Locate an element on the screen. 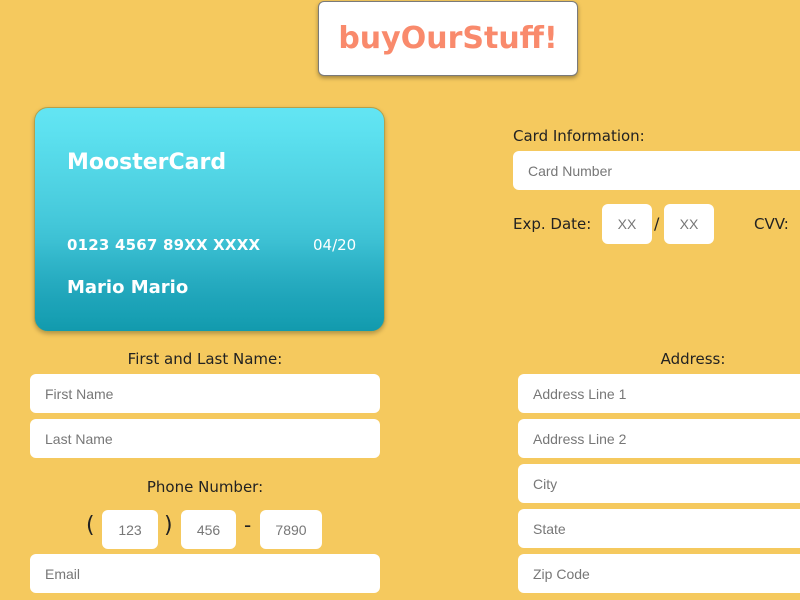 This screenshot has width=800, height=600. email-input is located at coordinates (205, 573).